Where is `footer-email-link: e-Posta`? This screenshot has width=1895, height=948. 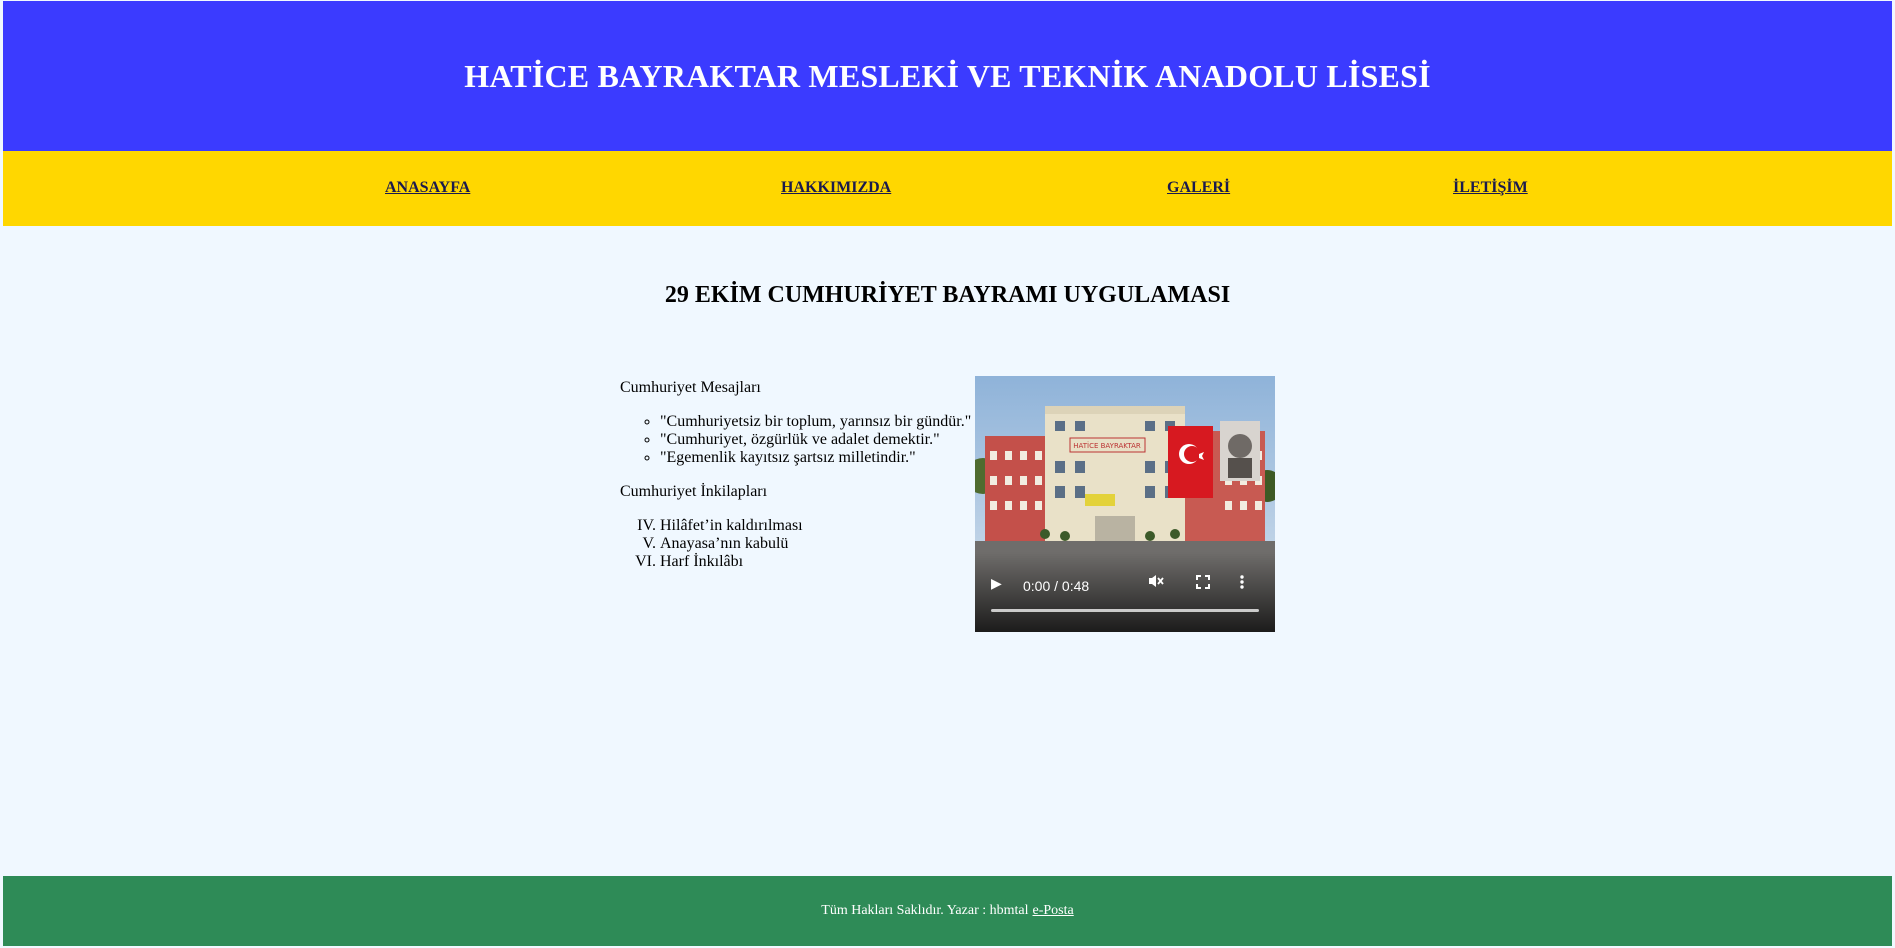
footer-email-link: e-Posta is located at coordinates (1053, 911).